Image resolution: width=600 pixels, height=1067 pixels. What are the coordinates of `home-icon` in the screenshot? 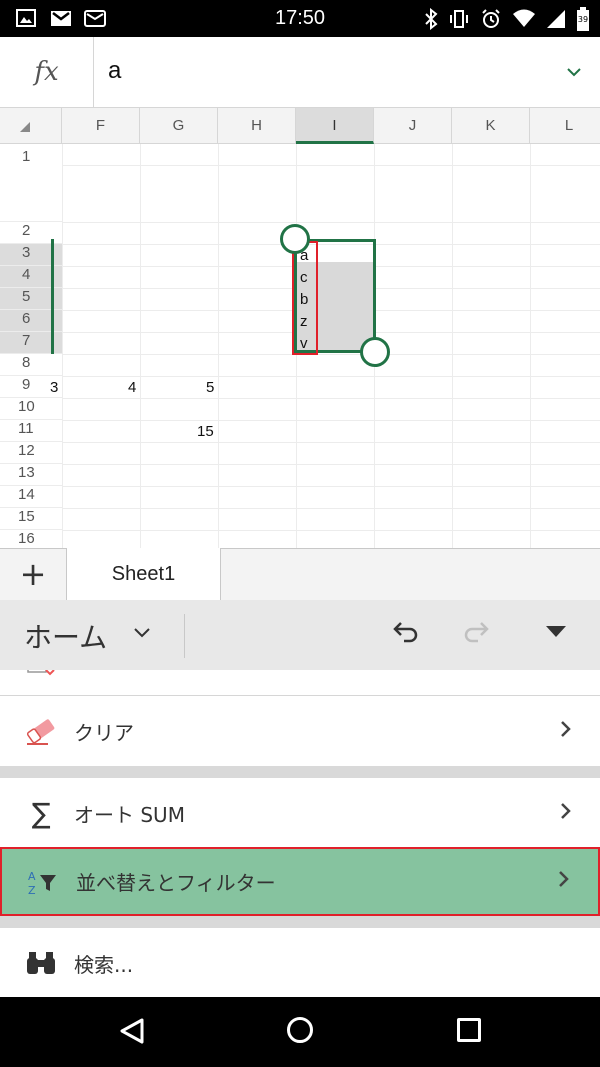 It's located at (300, 1030).